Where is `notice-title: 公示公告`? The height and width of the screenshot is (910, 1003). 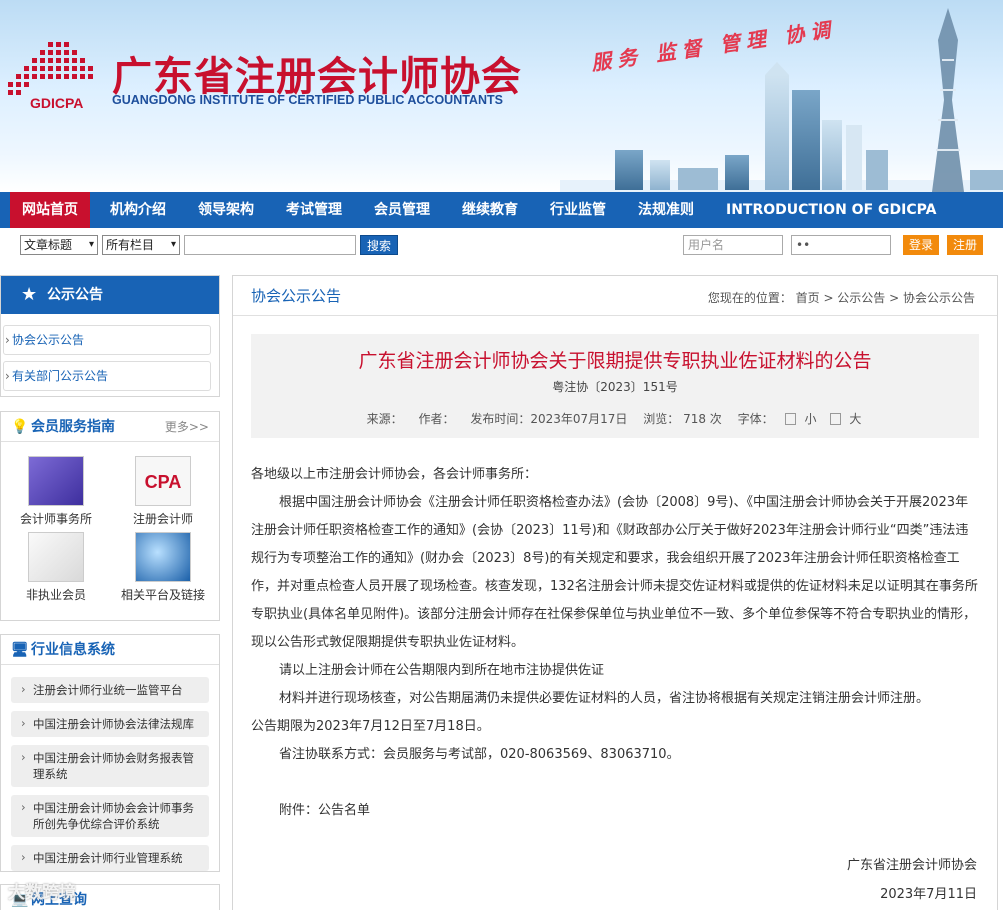 notice-title: 公示公告 is located at coordinates (75, 295).